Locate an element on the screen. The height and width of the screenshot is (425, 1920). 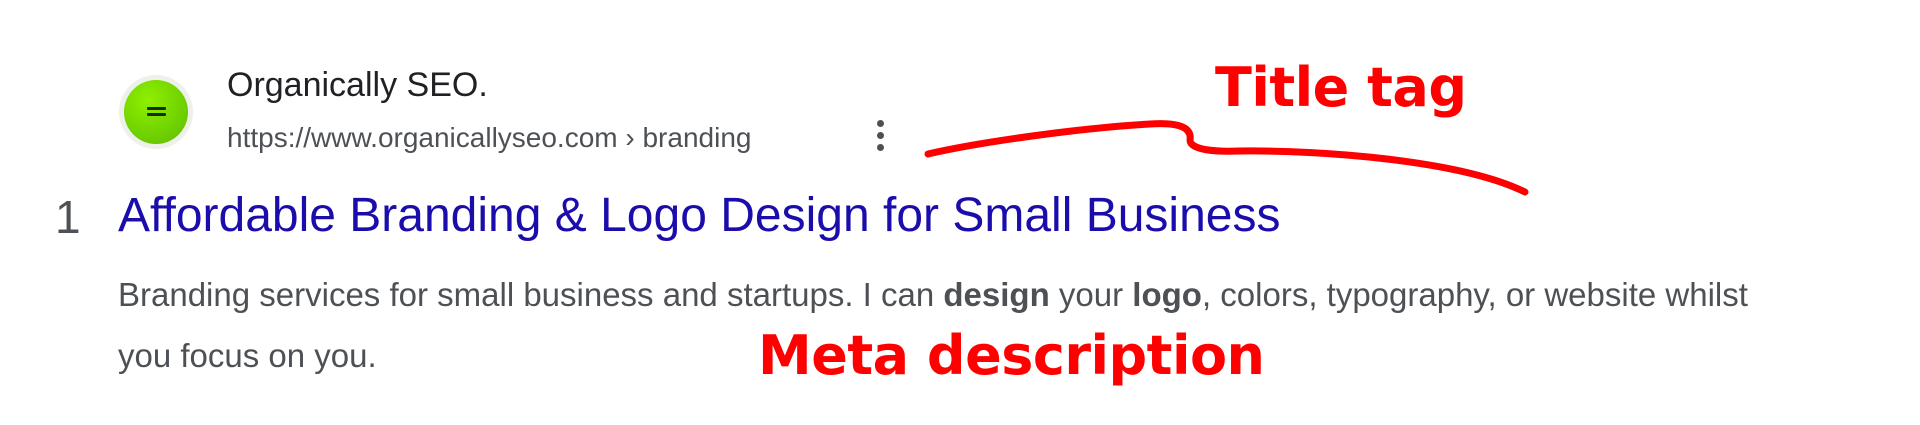
snippet-bold-logo: logo is located at coordinates (1167, 294).